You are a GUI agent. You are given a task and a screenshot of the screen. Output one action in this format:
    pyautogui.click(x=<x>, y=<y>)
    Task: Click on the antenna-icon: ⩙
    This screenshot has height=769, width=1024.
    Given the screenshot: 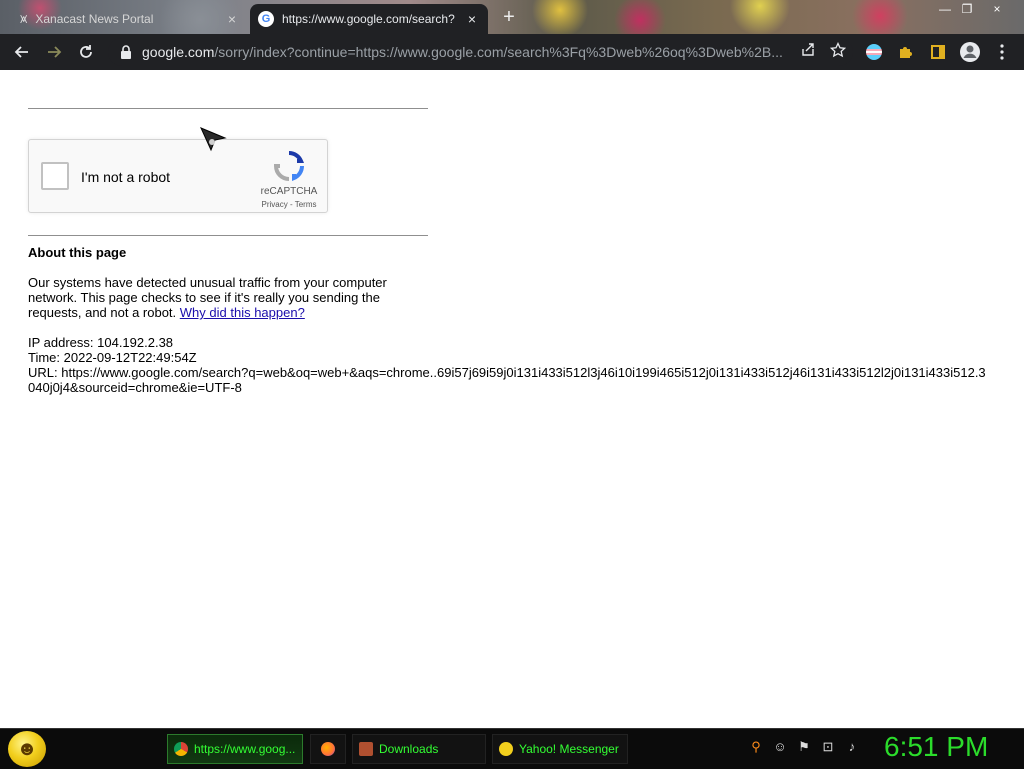 What is the action you would take?
    pyautogui.click(x=24, y=18)
    